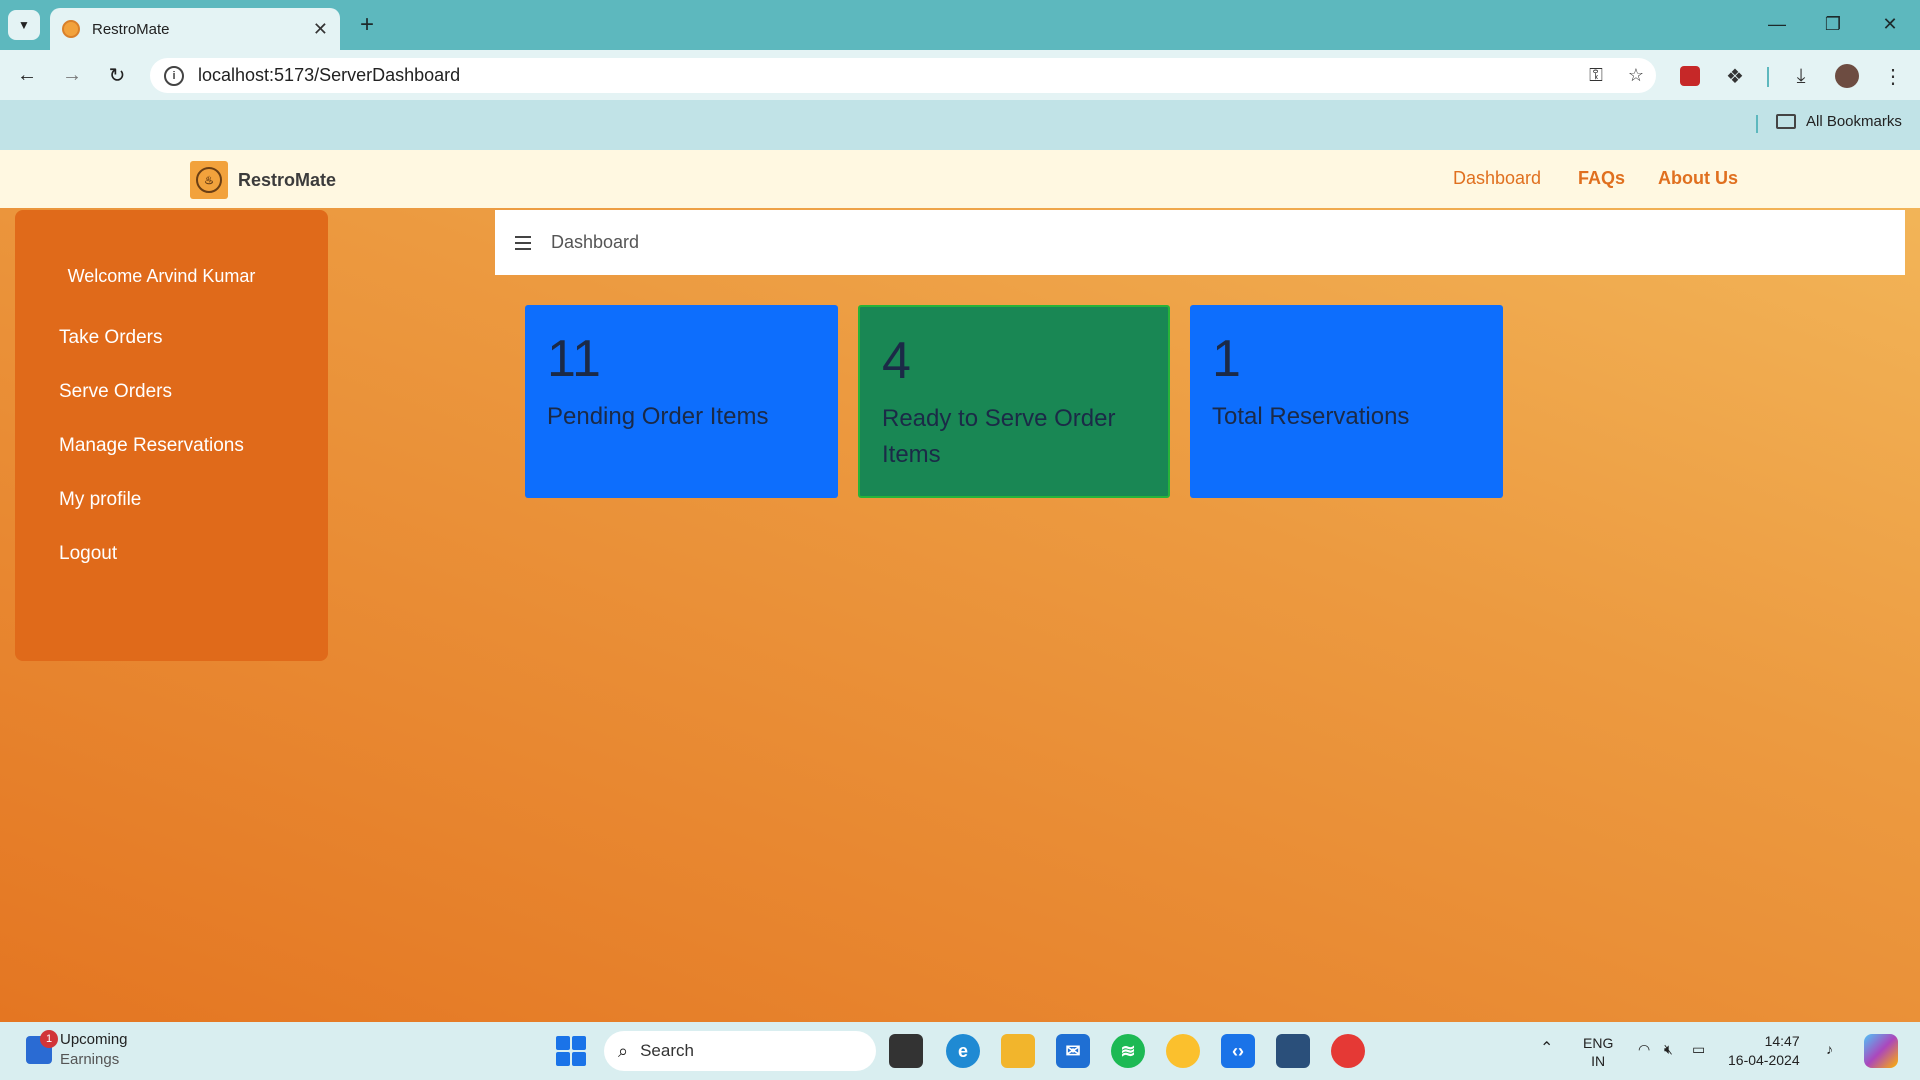 This screenshot has height=1080, width=1920. Describe the element at coordinates (1768, 77) in the screenshot. I see `toolbar-divider` at that location.